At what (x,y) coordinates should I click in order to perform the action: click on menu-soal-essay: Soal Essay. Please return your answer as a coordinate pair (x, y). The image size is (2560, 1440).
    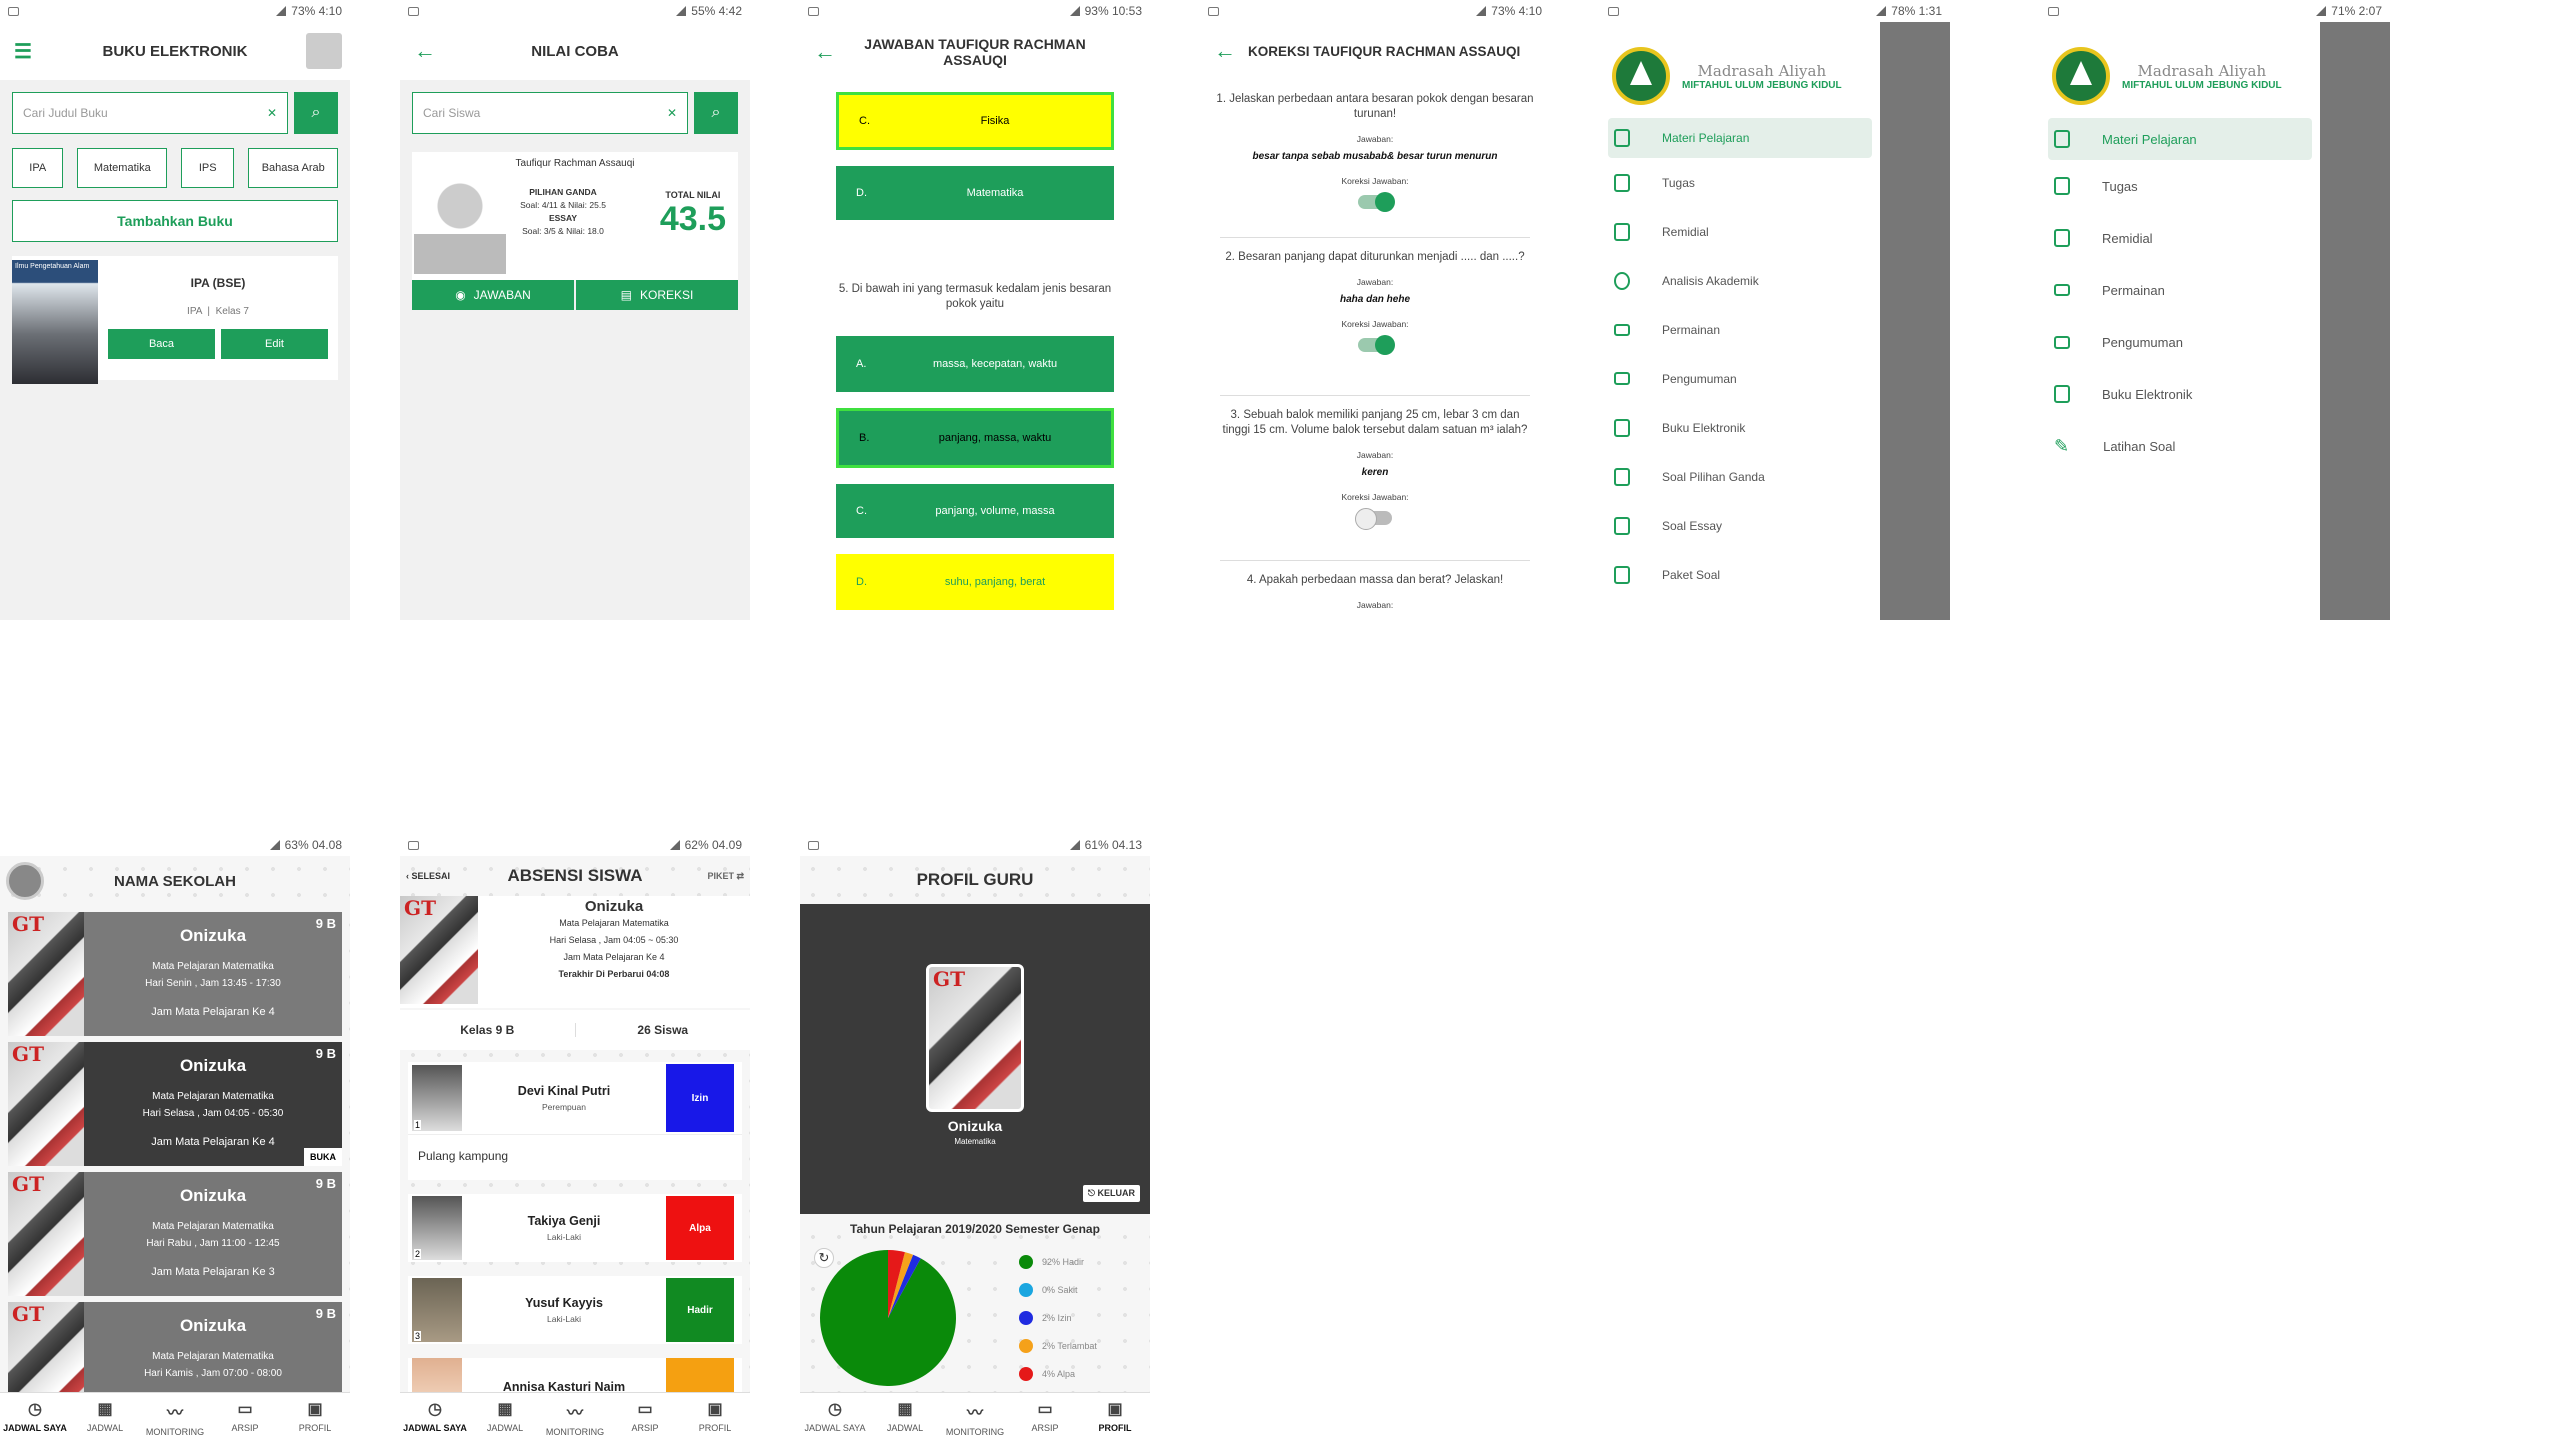
    Looking at the image, I should click on (1740, 525).